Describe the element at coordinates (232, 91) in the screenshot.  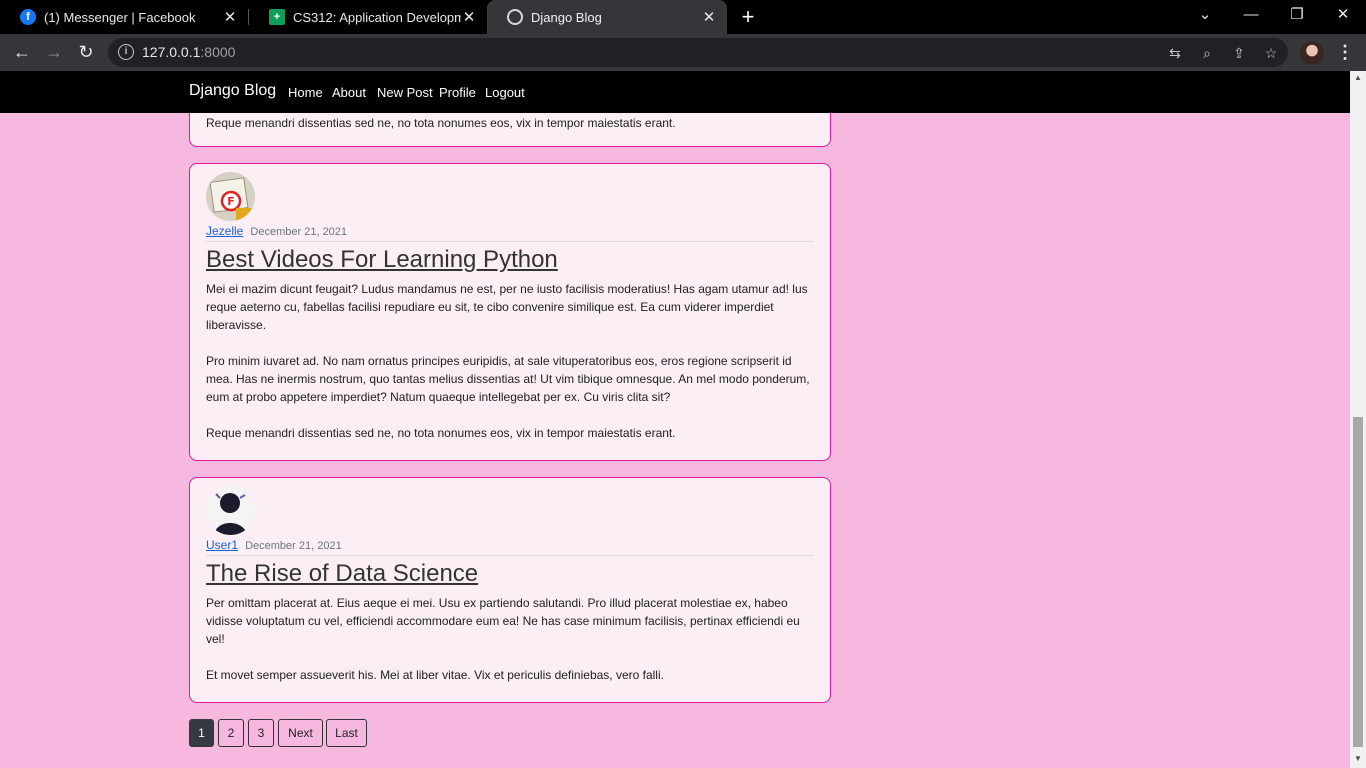
I see `site-brand-link: Django Blog` at that location.